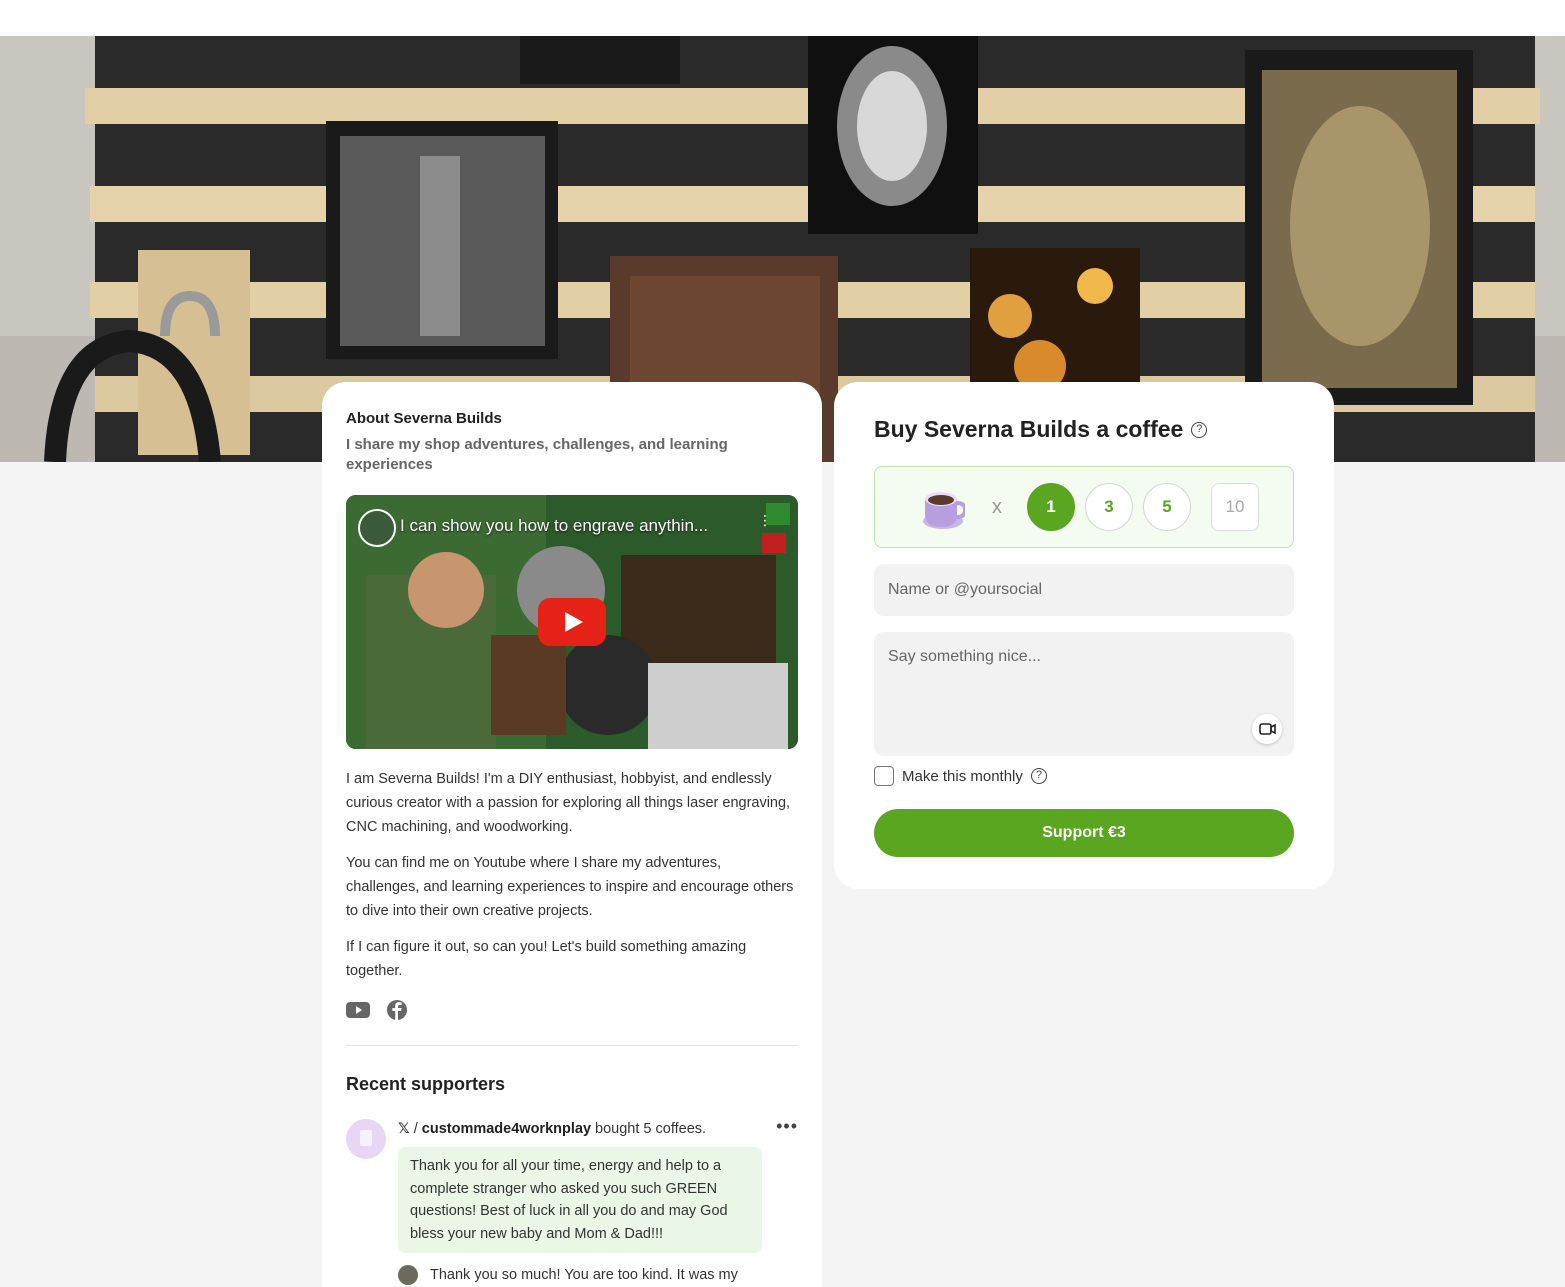  Describe the element at coordinates (1084, 833) in the screenshot. I see `support-button: Support €3` at that location.